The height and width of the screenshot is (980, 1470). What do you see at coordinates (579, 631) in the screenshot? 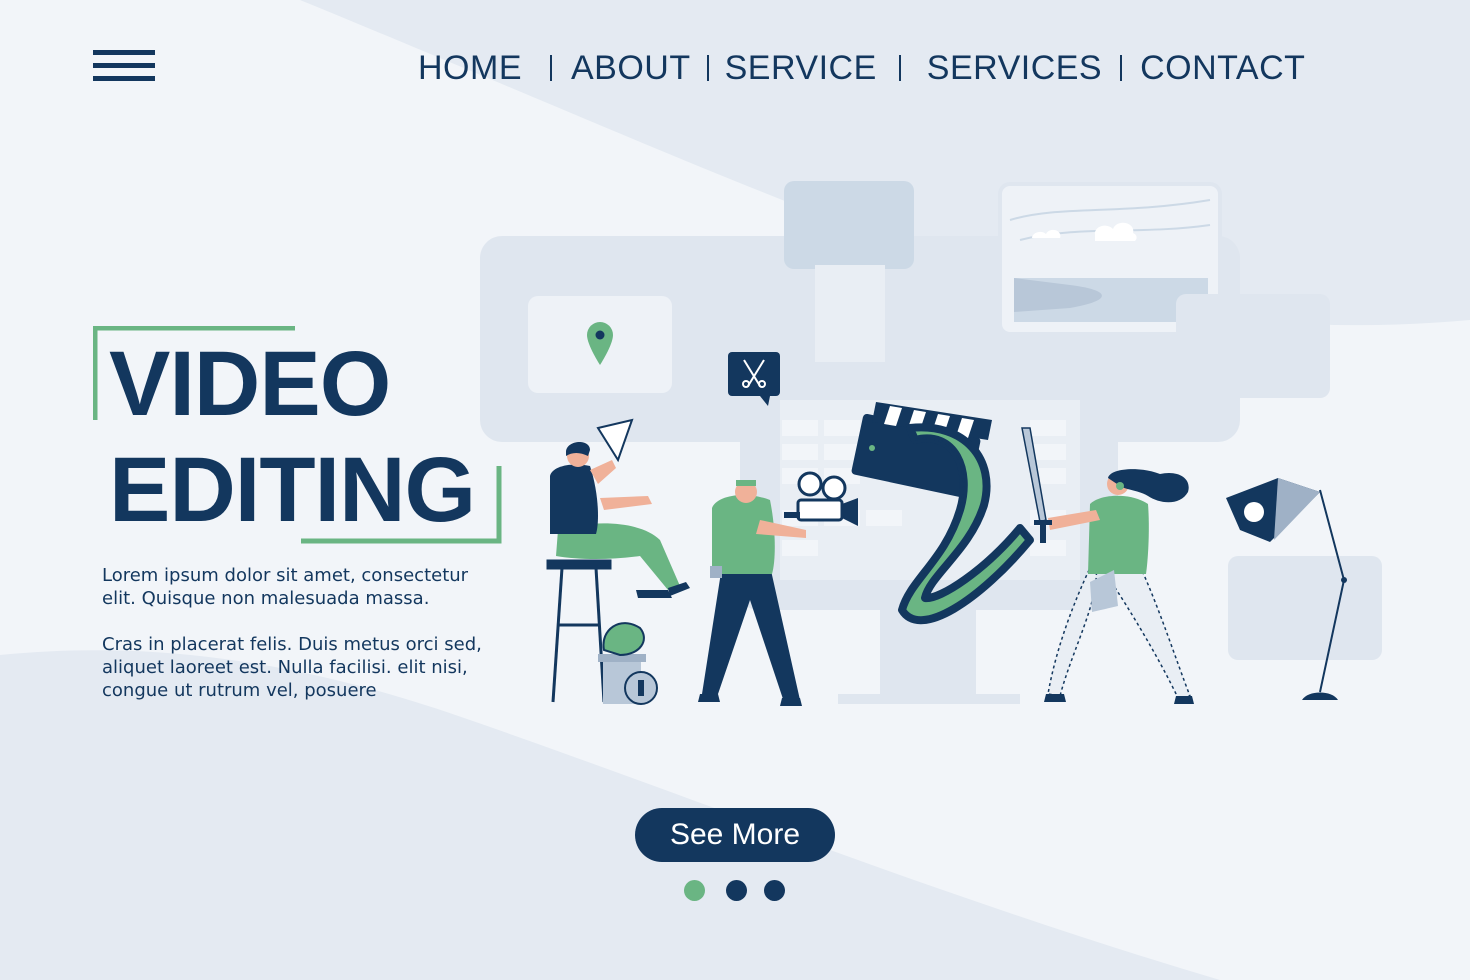
I see `stool` at bounding box center [579, 631].